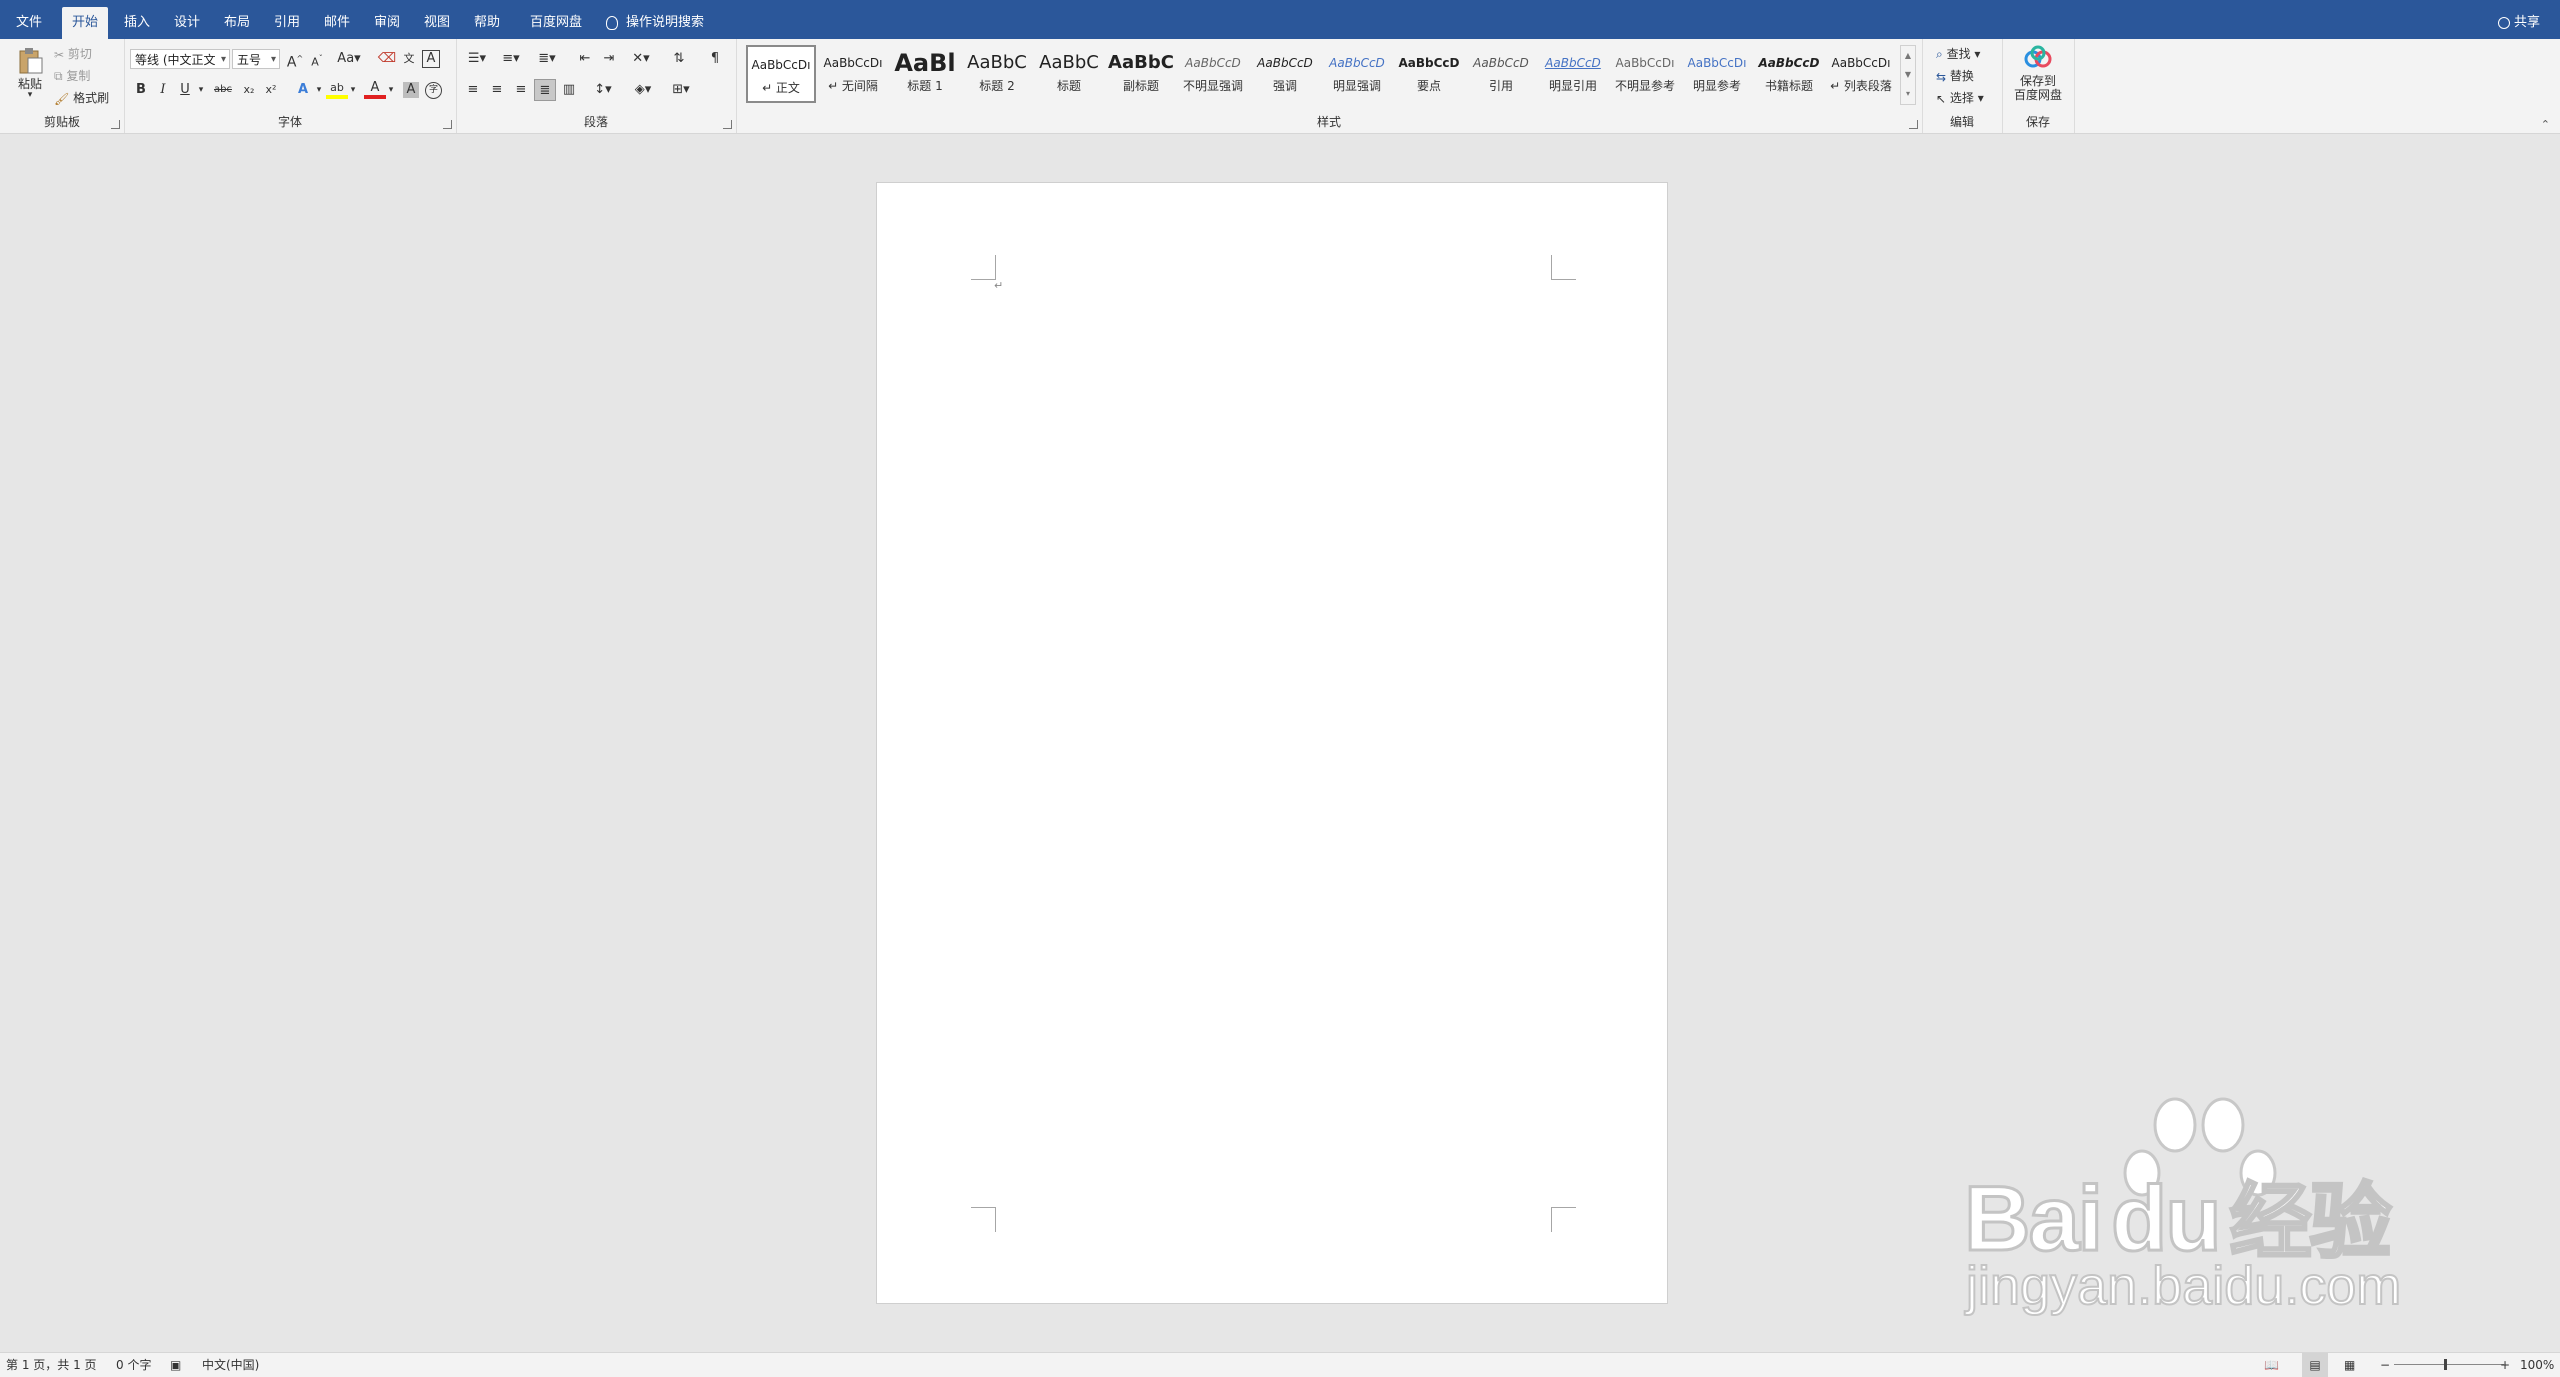  I want to click on shrink-font-button: Aˇ, so click(317, 59).